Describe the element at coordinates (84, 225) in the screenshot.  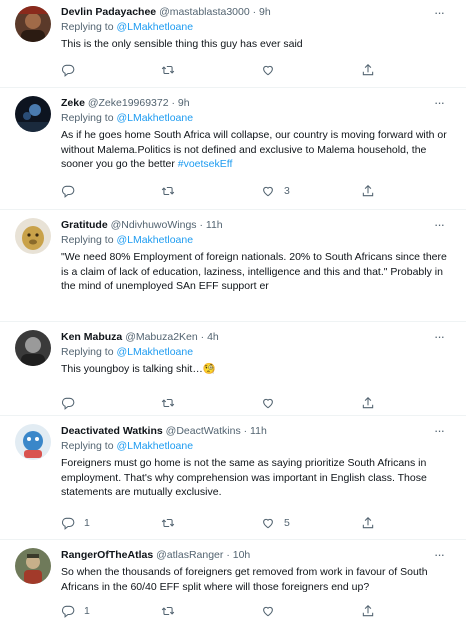
I see `display-name: Gratitude` at that location.